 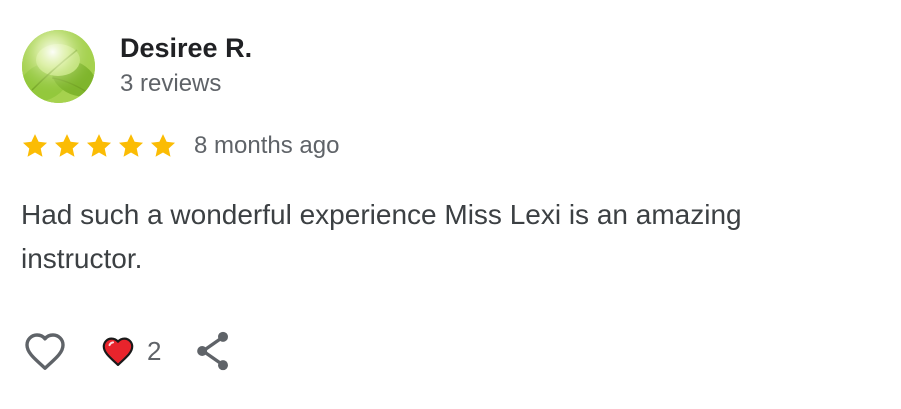 I want to click on review-count: 3 reviews, so click(x=171, y=83).